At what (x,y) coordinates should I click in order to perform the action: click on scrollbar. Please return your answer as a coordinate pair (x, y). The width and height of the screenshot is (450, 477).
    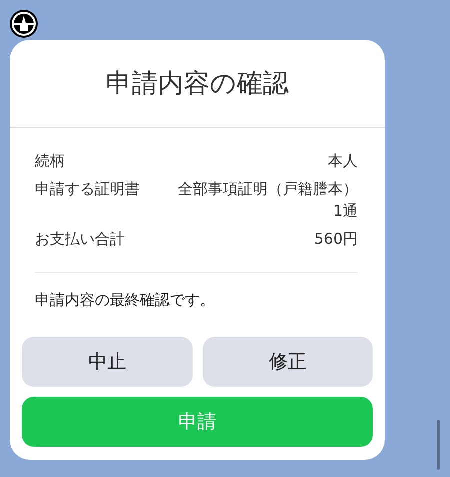
    Looking at the image, I should click on (438, 445).